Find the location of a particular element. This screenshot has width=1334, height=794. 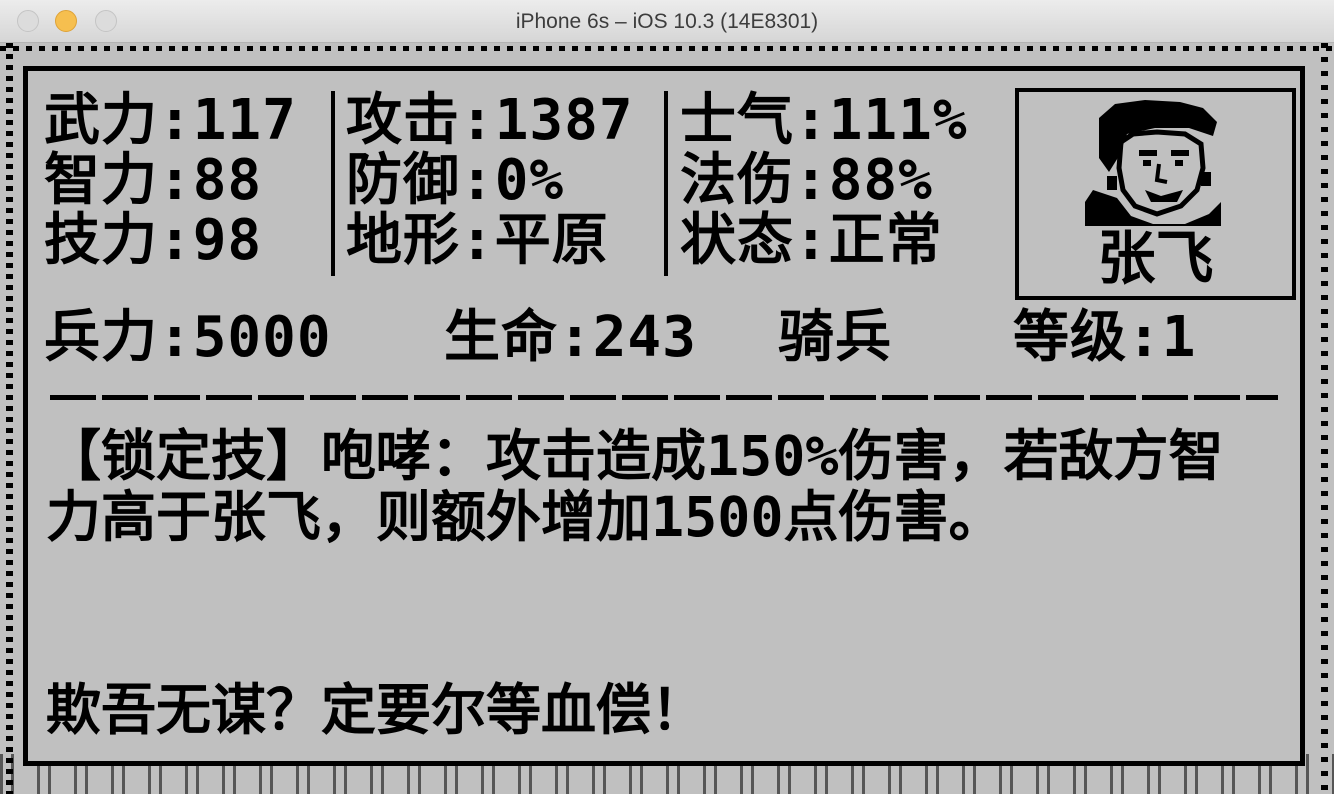

stat-jili: 技力:98 is located at coordinates (153, 240).